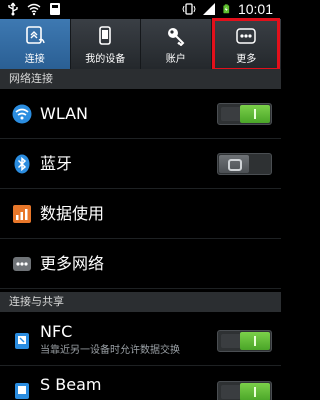 The width and height of the screenshot is (320, 400). I want to click on list-item-sbeam: S Beam, so click(140, 383).